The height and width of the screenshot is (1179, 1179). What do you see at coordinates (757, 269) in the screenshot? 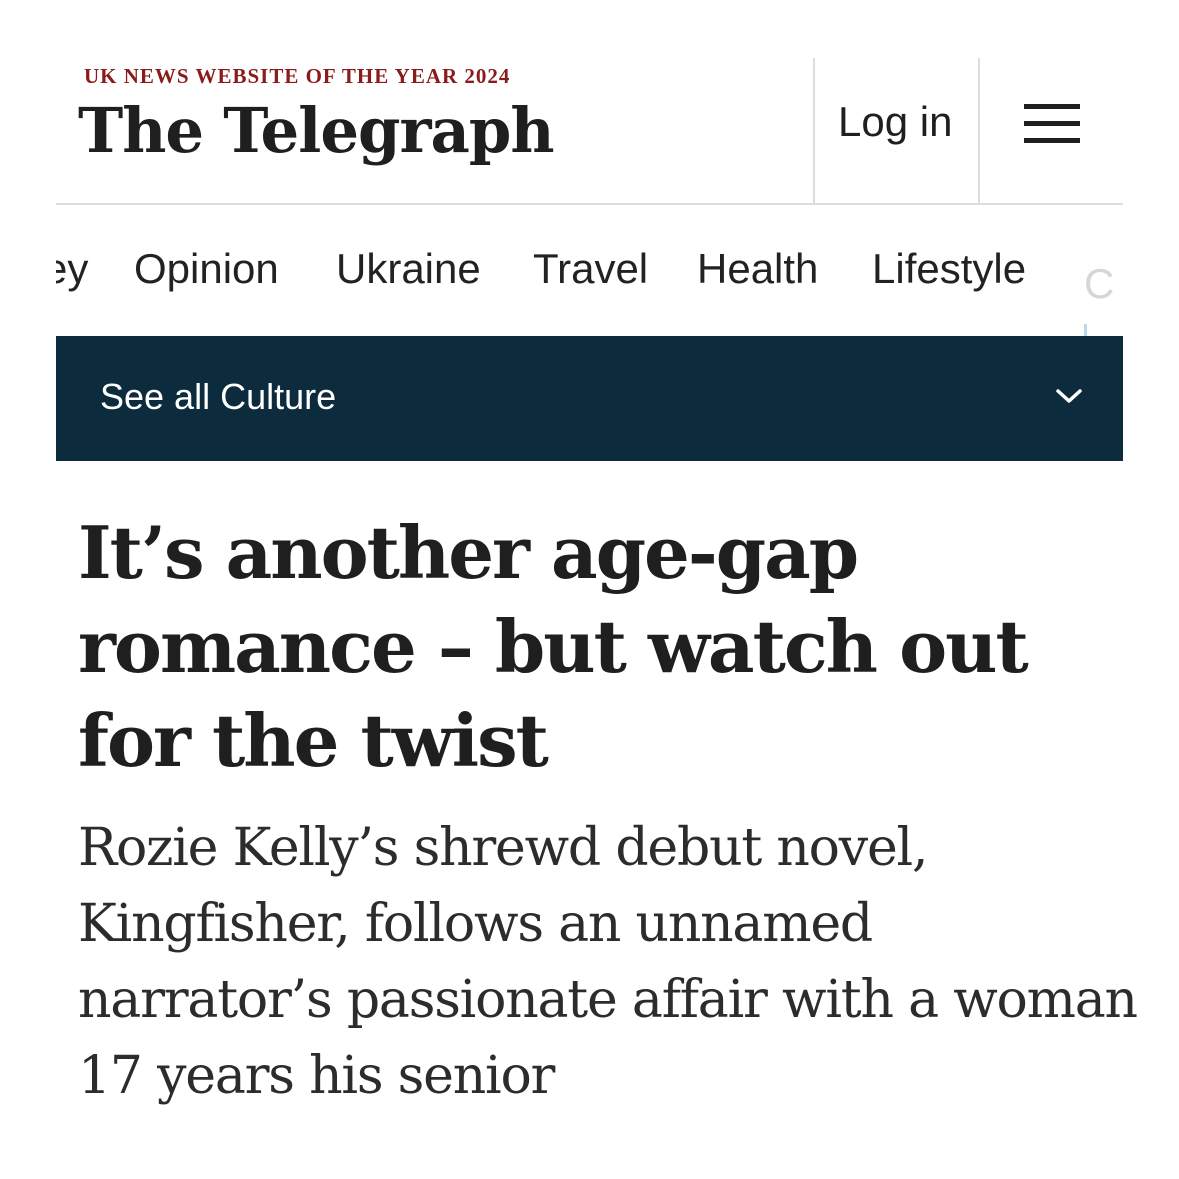
I see `nav-item-health: Health` at bounding box center [757, 269].